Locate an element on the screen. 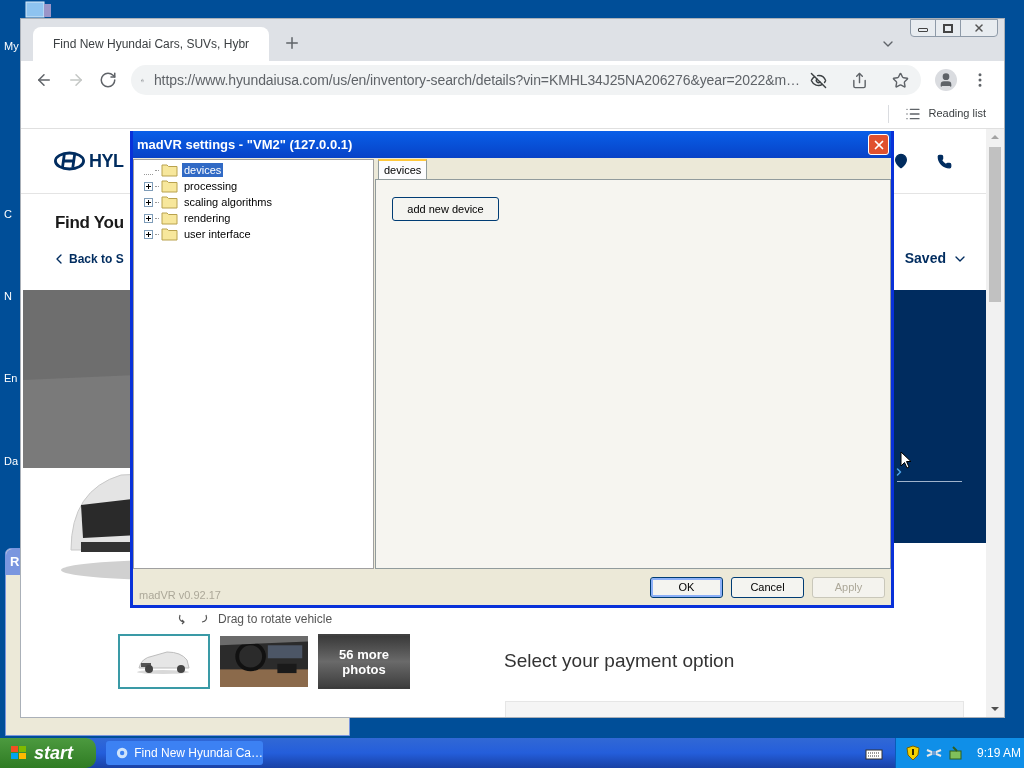 This screenshot has width=1024, height=768. settings-tab: devices is located at coordinates (403, 169).